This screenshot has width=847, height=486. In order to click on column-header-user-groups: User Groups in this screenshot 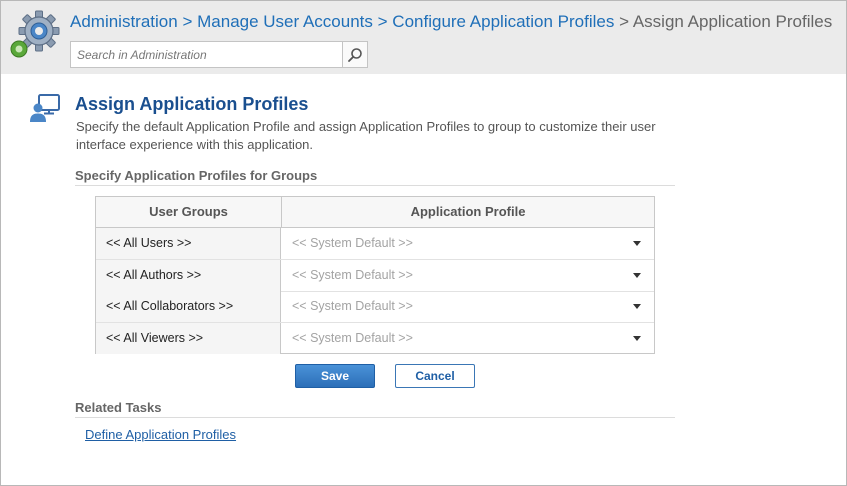, I will do `click(189, 212)`.